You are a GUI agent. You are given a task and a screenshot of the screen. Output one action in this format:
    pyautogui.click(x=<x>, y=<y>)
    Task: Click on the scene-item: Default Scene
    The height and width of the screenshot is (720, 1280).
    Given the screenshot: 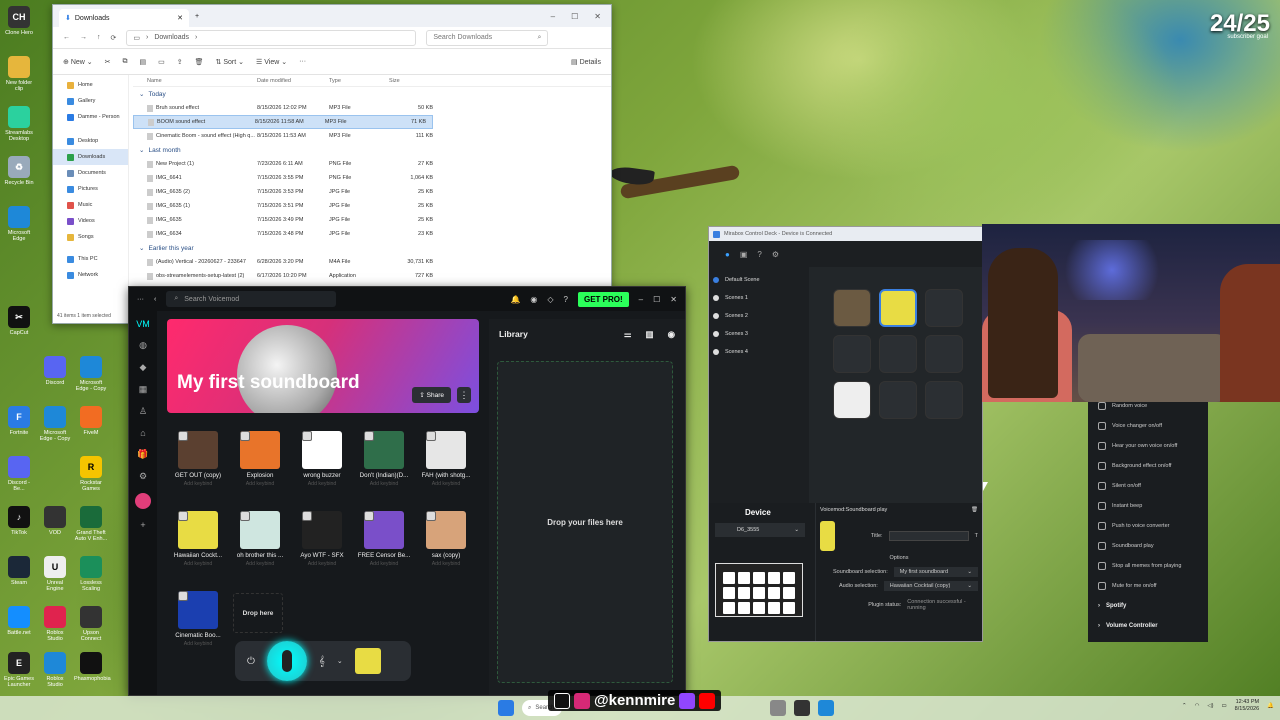 What is the action you would take?
    pyautogui.click(x=759, y=280)
    